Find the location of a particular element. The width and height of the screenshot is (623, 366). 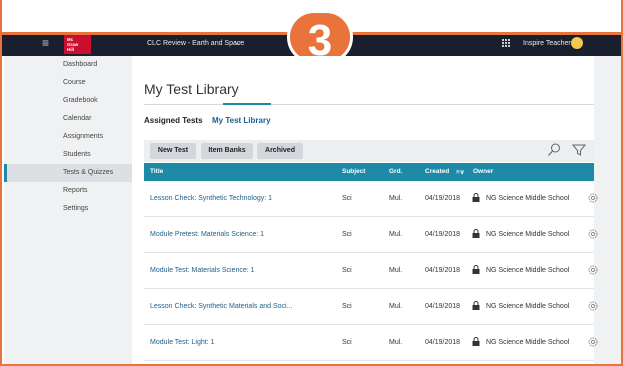

column-header-subject: Subject is located at coordinates (353, 171).